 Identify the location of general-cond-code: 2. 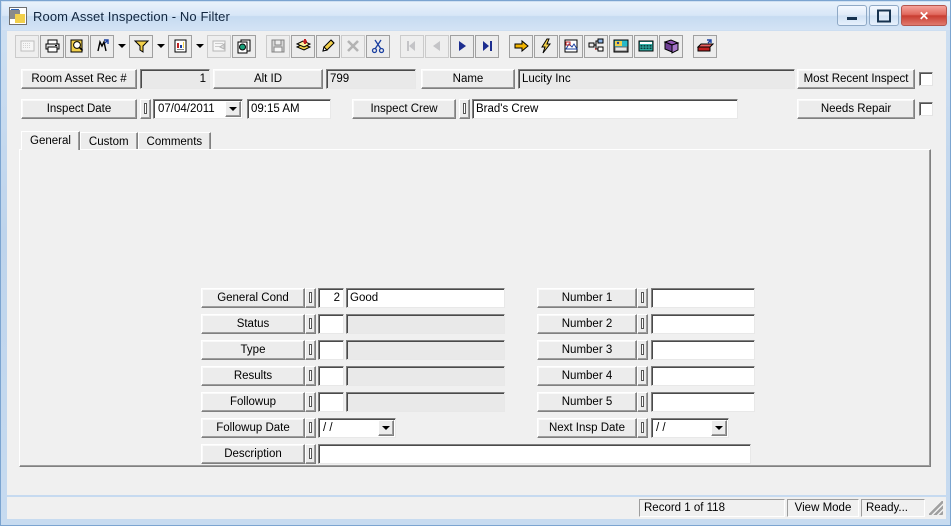
(331, 298).